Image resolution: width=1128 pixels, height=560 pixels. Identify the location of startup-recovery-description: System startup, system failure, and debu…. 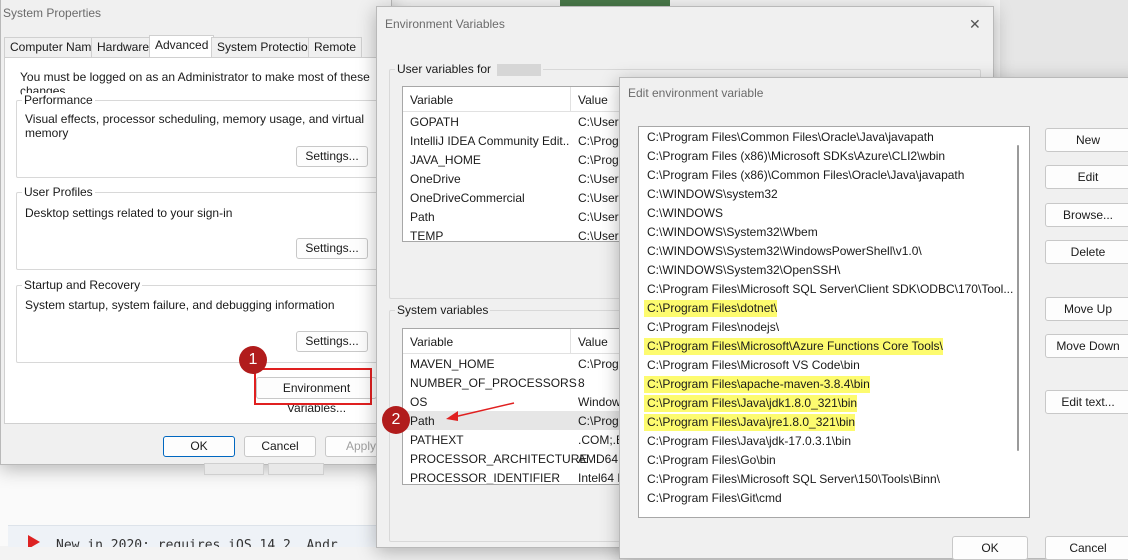
(180, 305).